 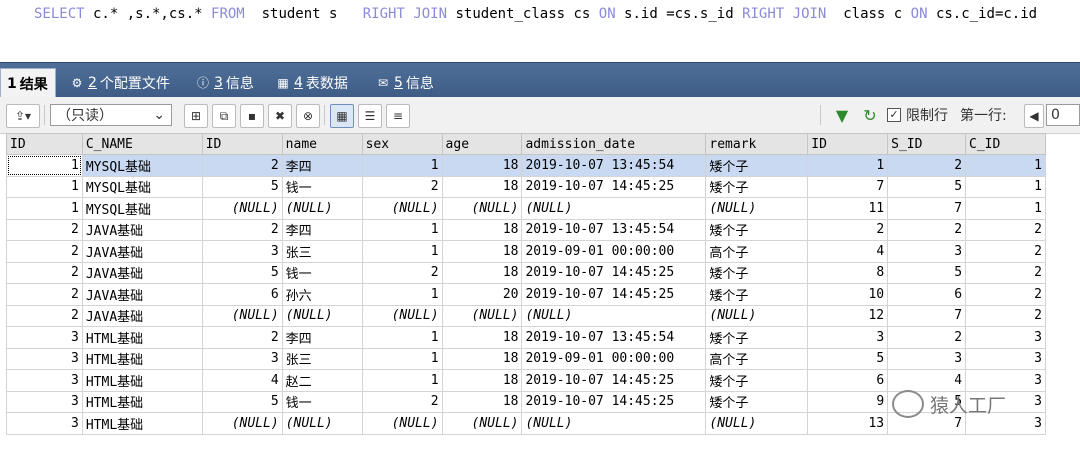 What do you see at coordinates (322, 251) in the screenshot?
I see `table-cell: 张三` at bounding box center [322, 251].